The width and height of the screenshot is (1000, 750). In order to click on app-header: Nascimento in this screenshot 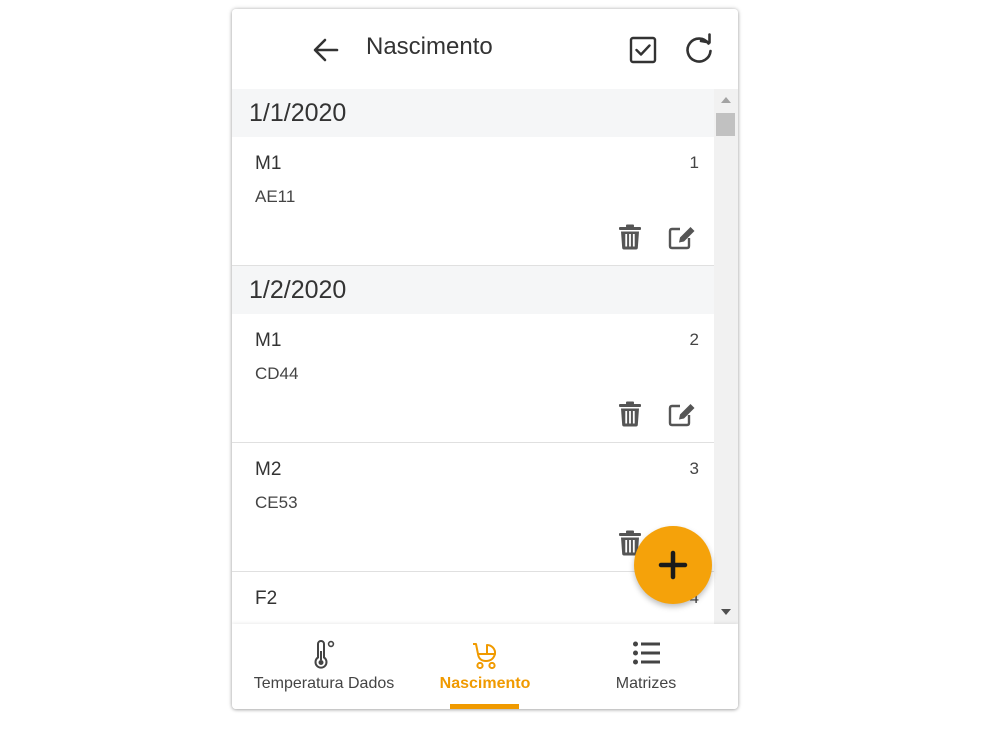, I will do `click(485, 49)`.